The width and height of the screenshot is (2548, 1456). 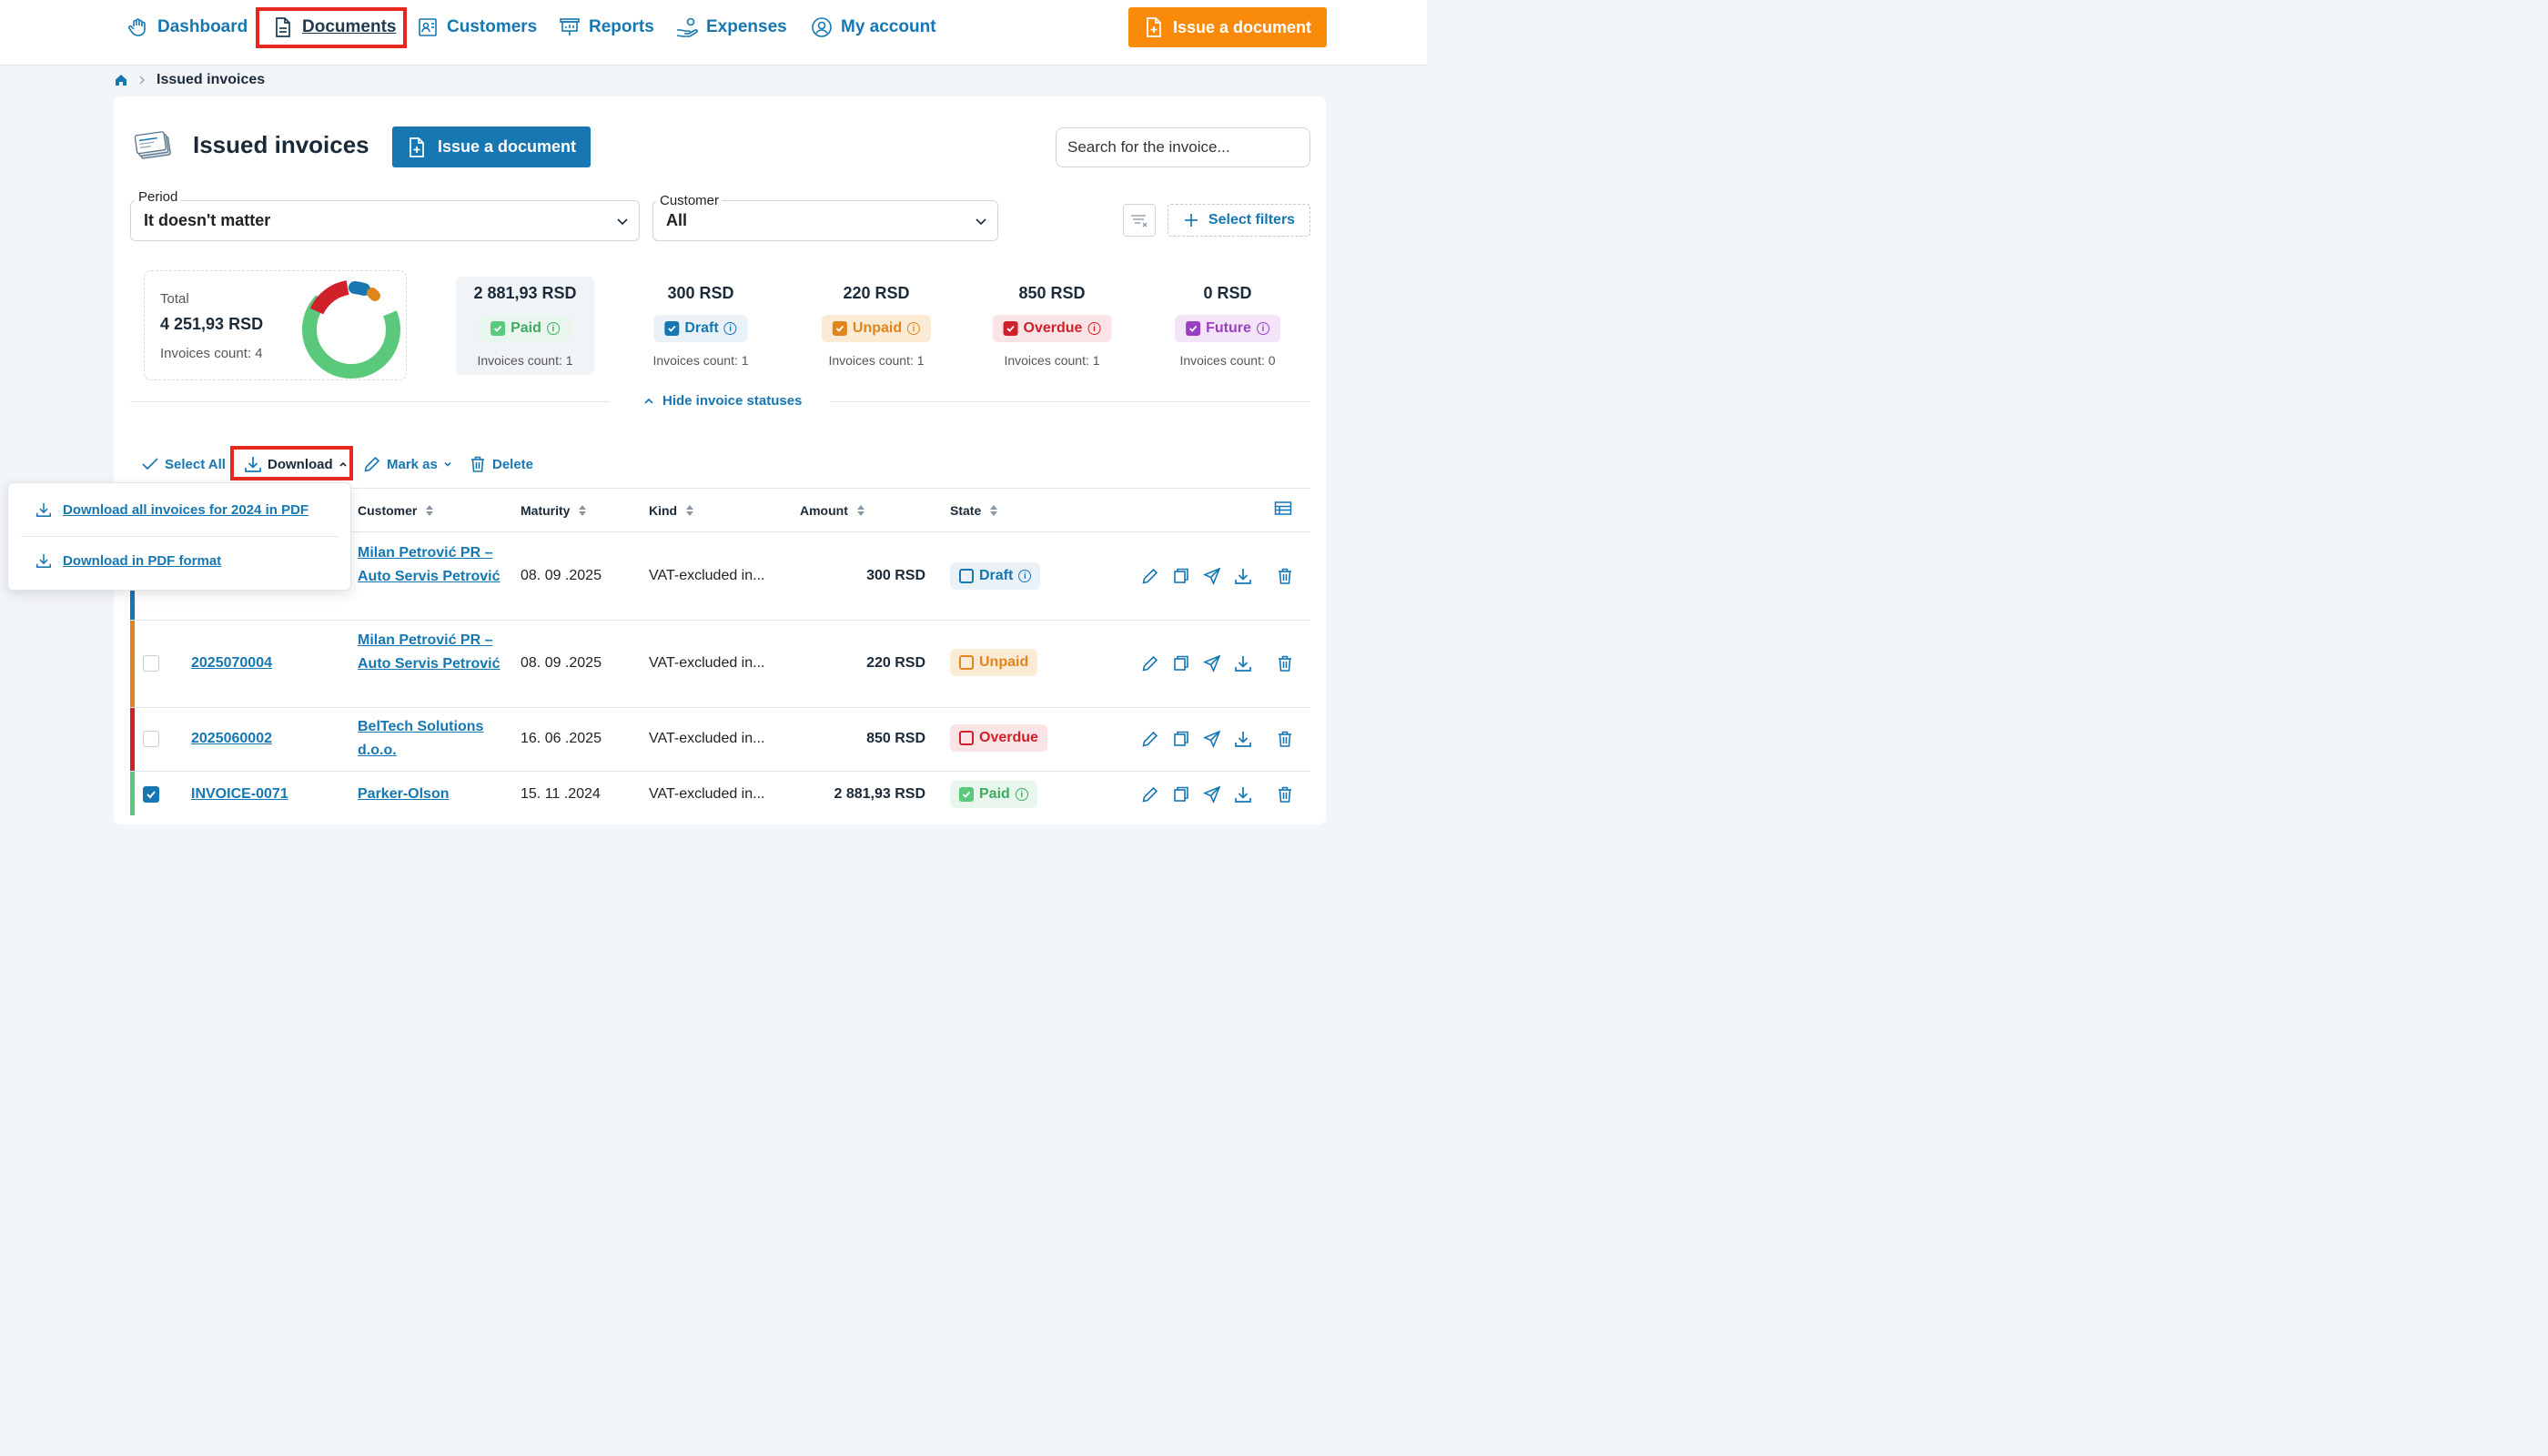 What do you see at coordinates (822, 27) in the screenshot?
I see `user-circle-icon` at bounding box center [822, 27].